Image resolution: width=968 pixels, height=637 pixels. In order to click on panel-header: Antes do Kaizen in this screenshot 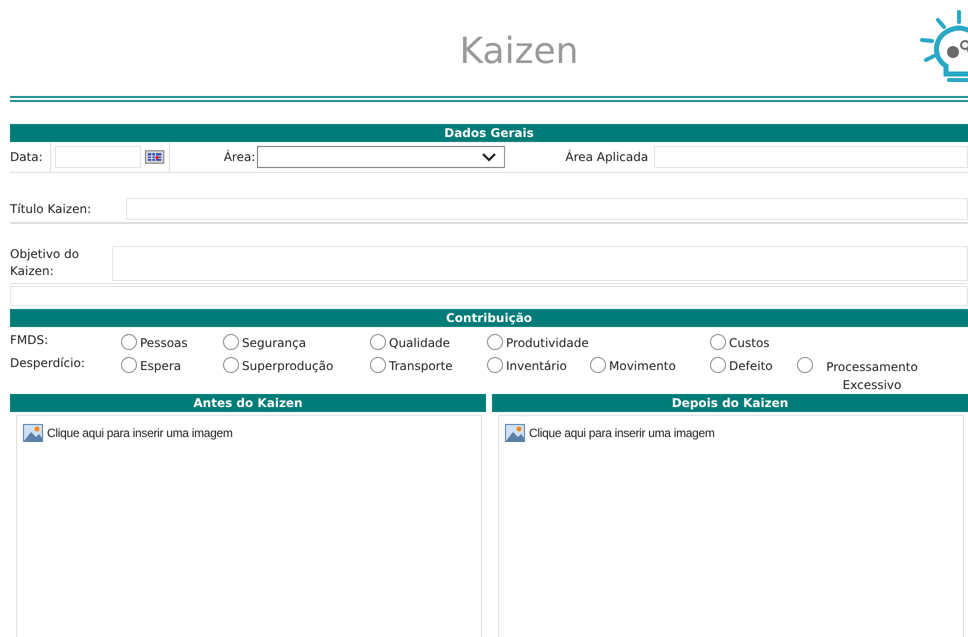, I will do `click(248, 403)`.